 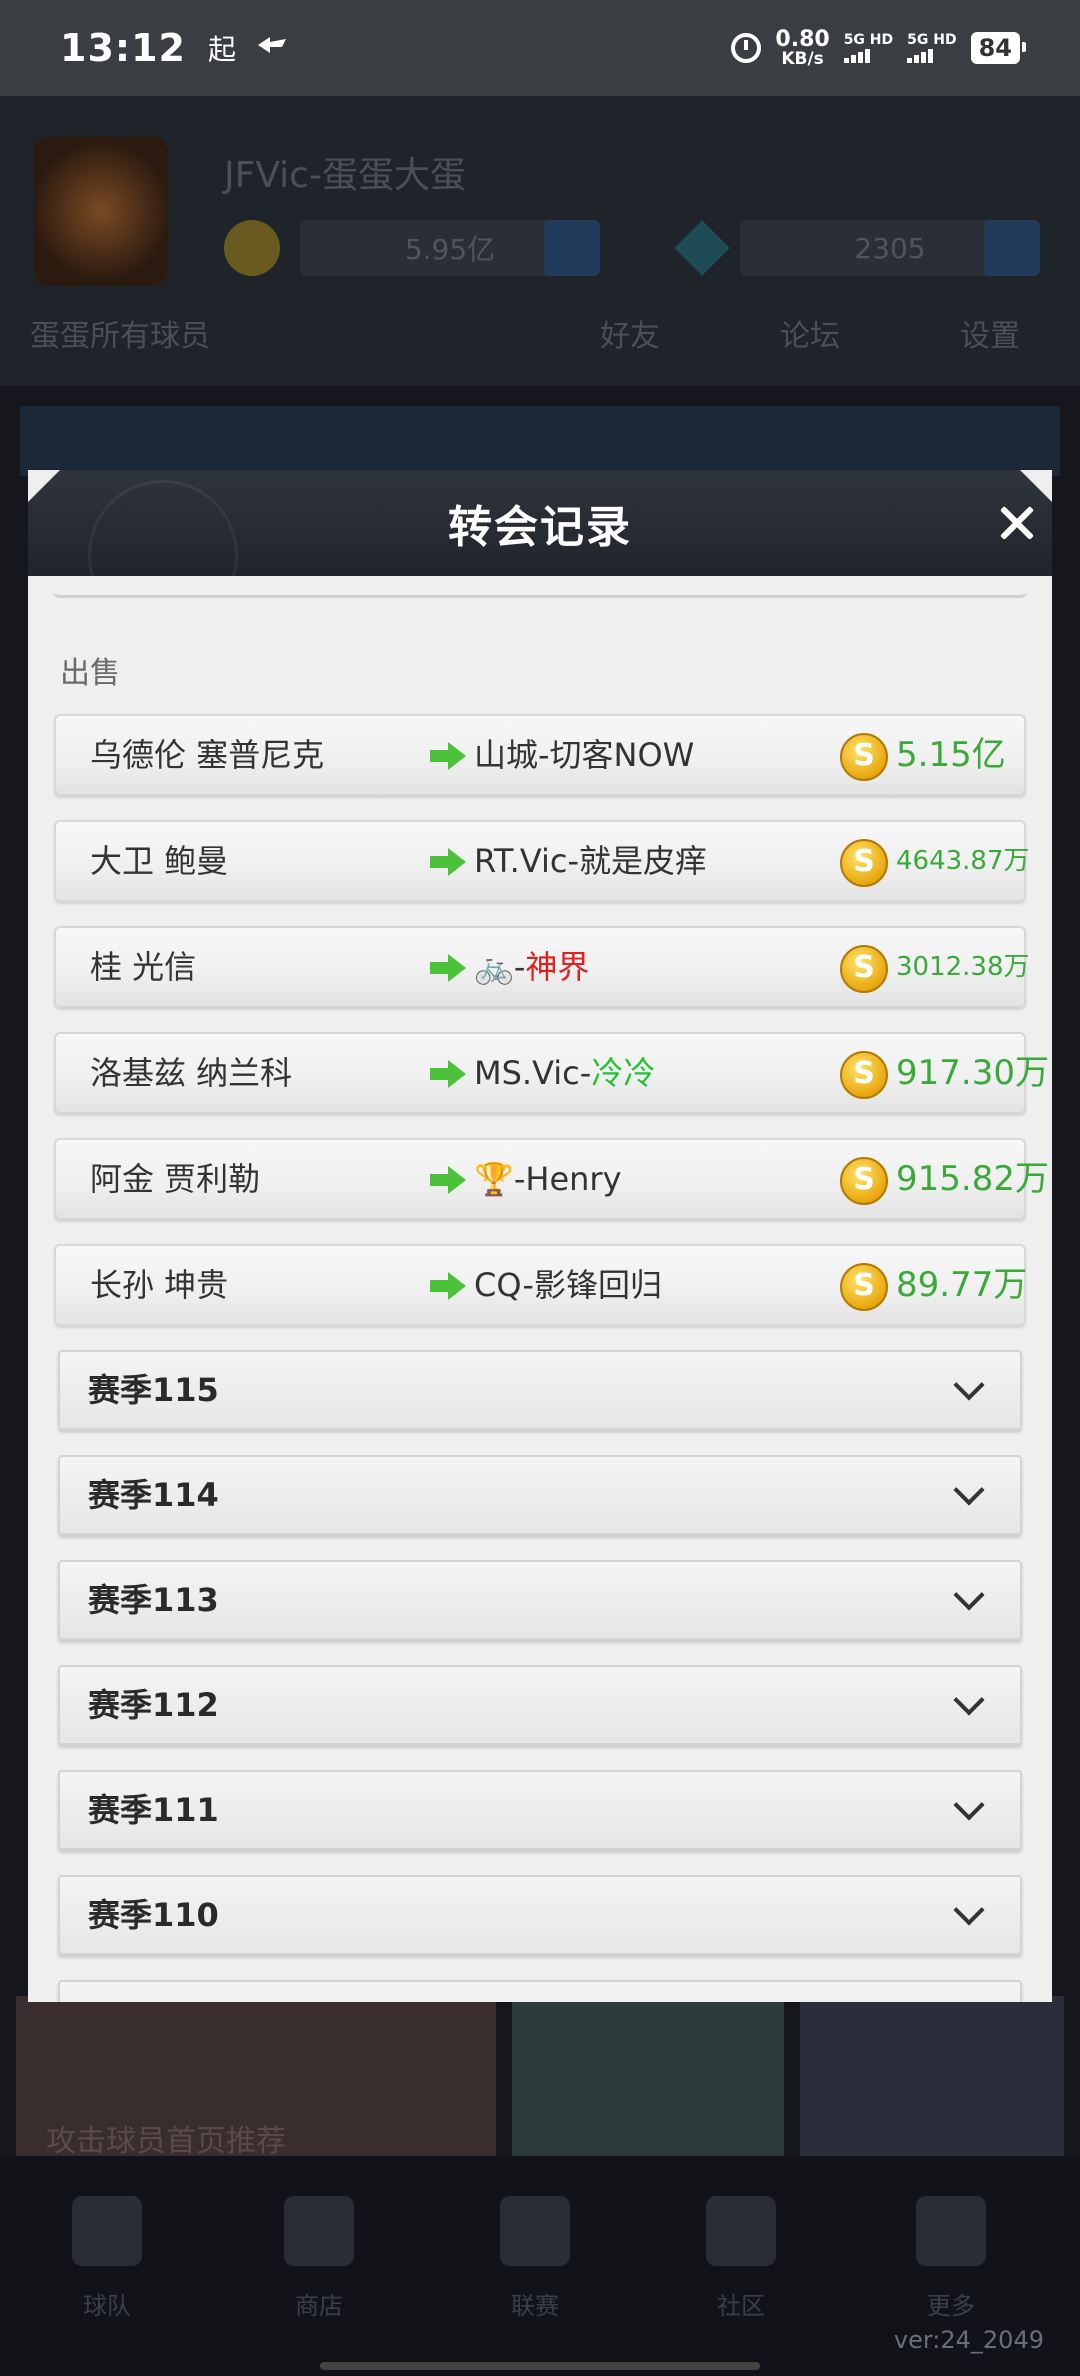 I want to click on transfer-price: 915.82万, so click(x=972, y=1179).